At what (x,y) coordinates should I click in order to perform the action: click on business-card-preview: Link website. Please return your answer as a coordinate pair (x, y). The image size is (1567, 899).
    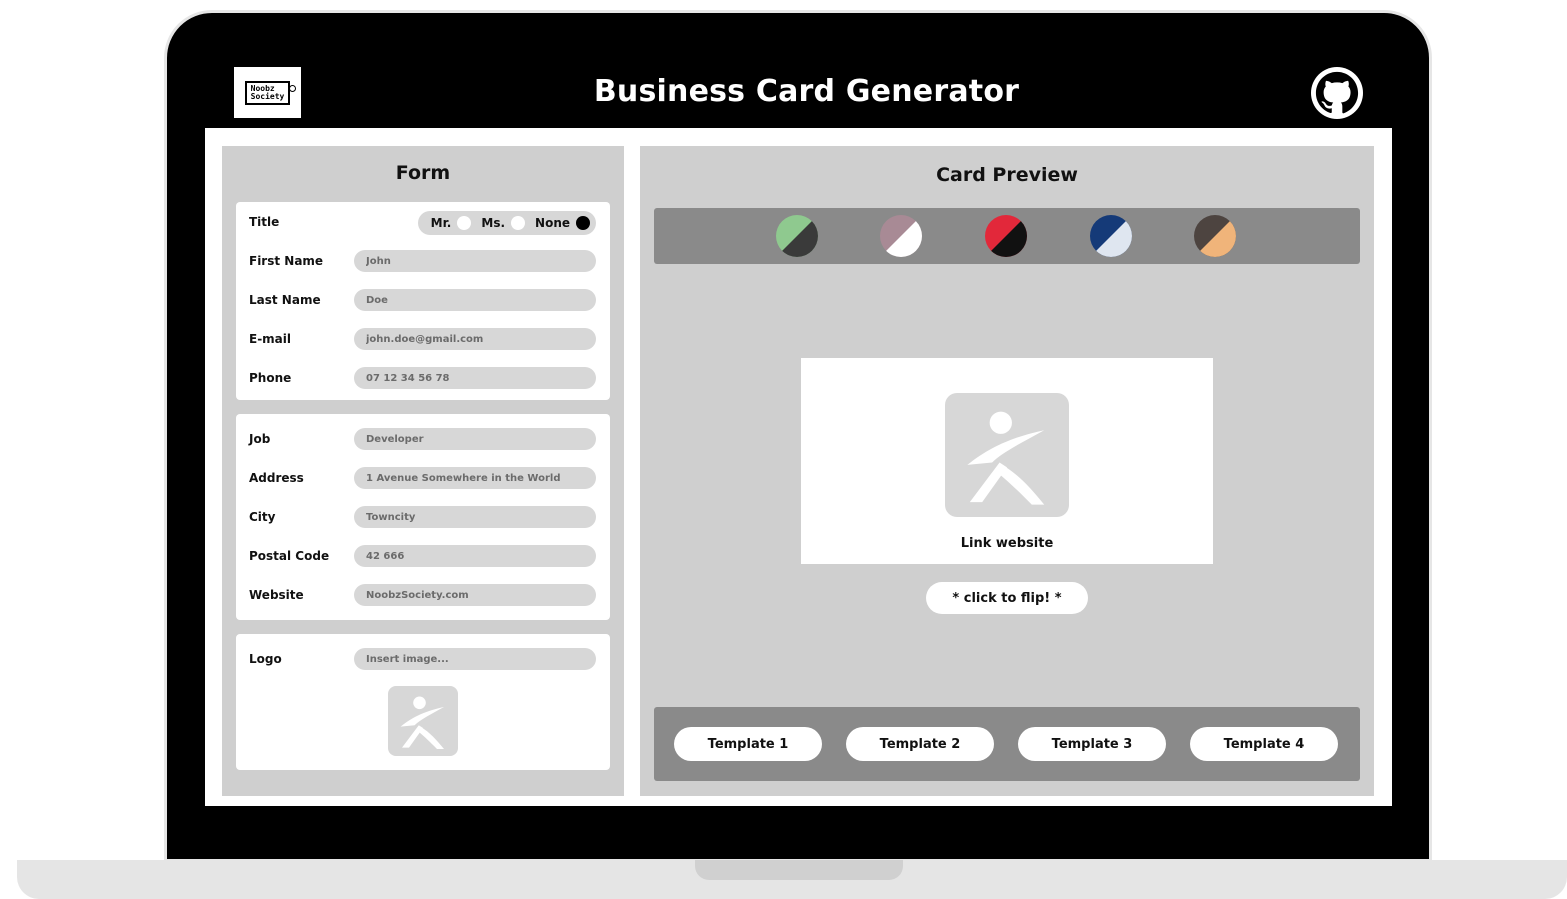
    Looking at the image, I should click on (1007, 461).